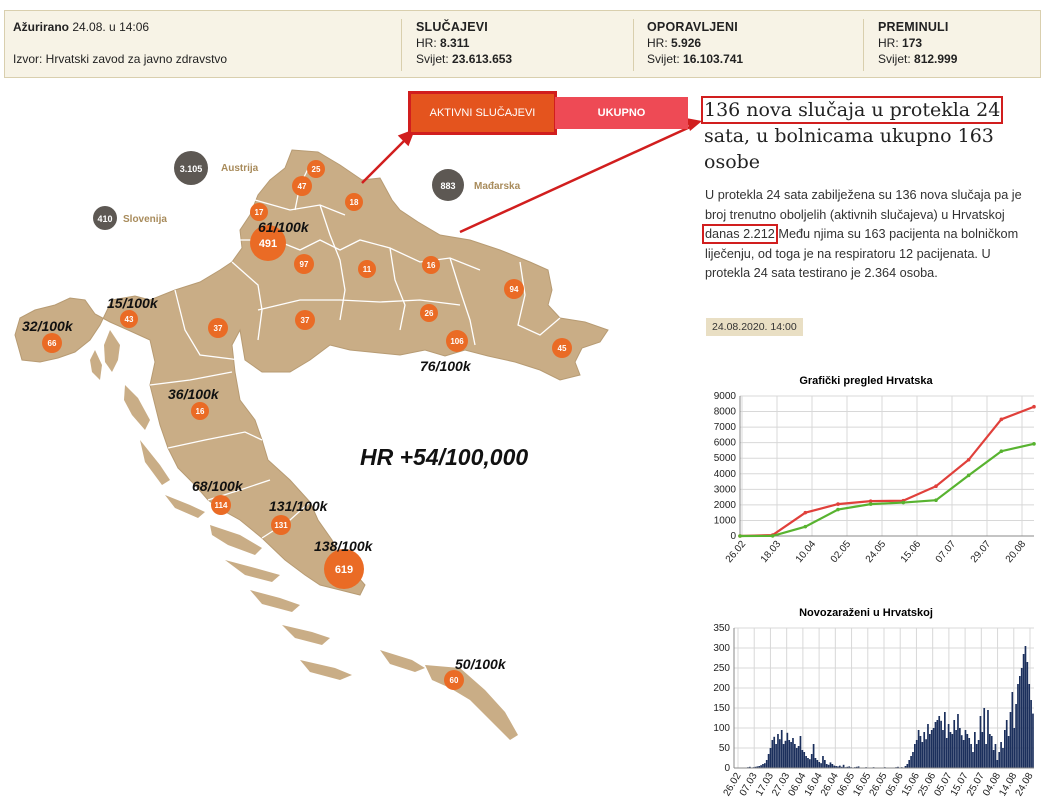 Image resolution: width=1050 pixels, height=800 pixels. Describe the element at coordinates (894, 59) in the screenshot. I see `deceased-world-label: Svijet:` at that location.